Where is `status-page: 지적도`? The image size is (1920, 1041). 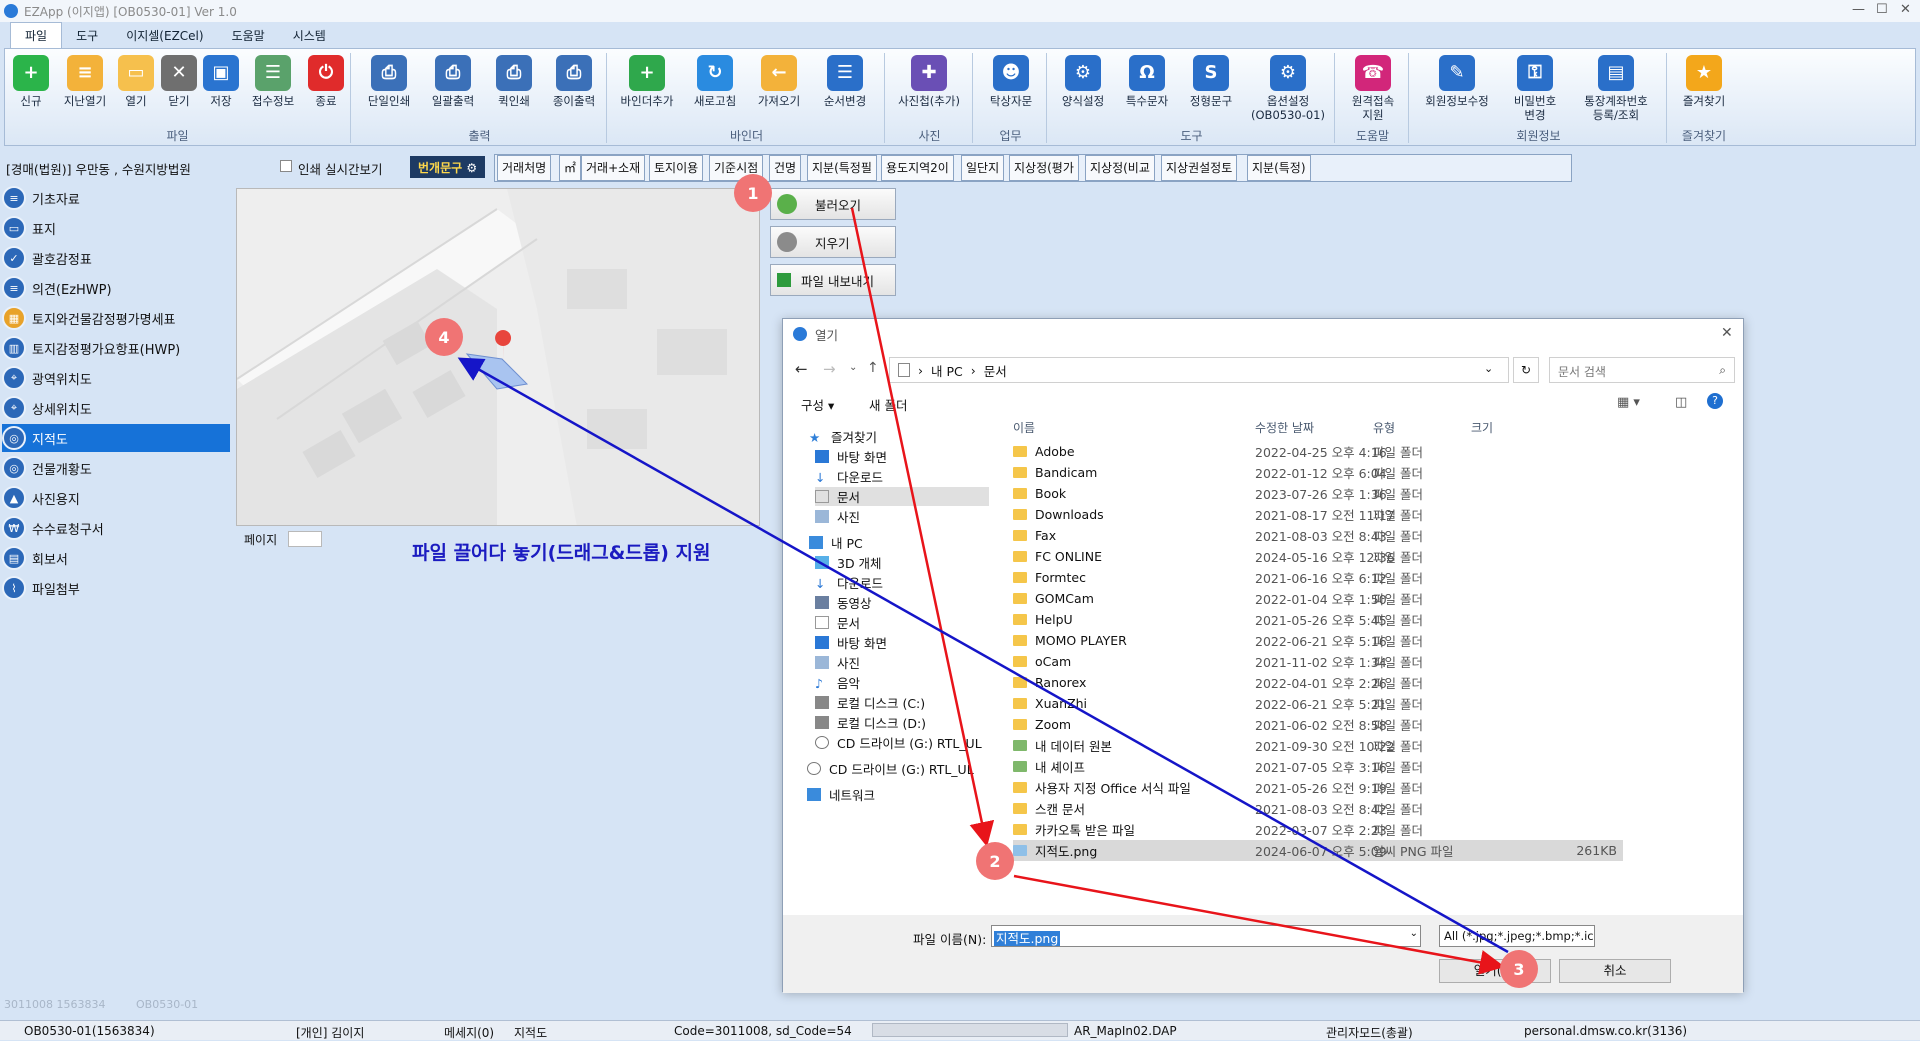 status-page: 지적도 is located at coordinates (531, 1033).